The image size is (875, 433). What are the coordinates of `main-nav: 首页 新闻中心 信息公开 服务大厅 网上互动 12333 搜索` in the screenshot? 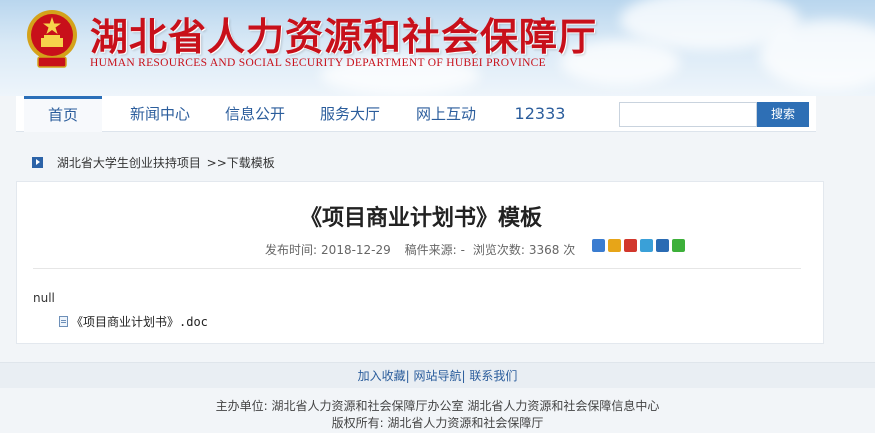 It's located at (416, 114).